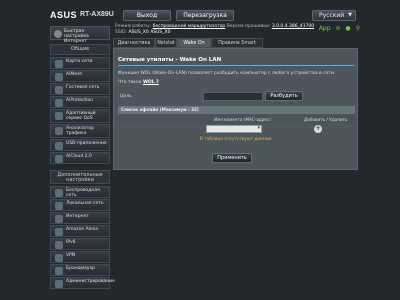  I want to click on language-value: Русский, so click(332, 15).